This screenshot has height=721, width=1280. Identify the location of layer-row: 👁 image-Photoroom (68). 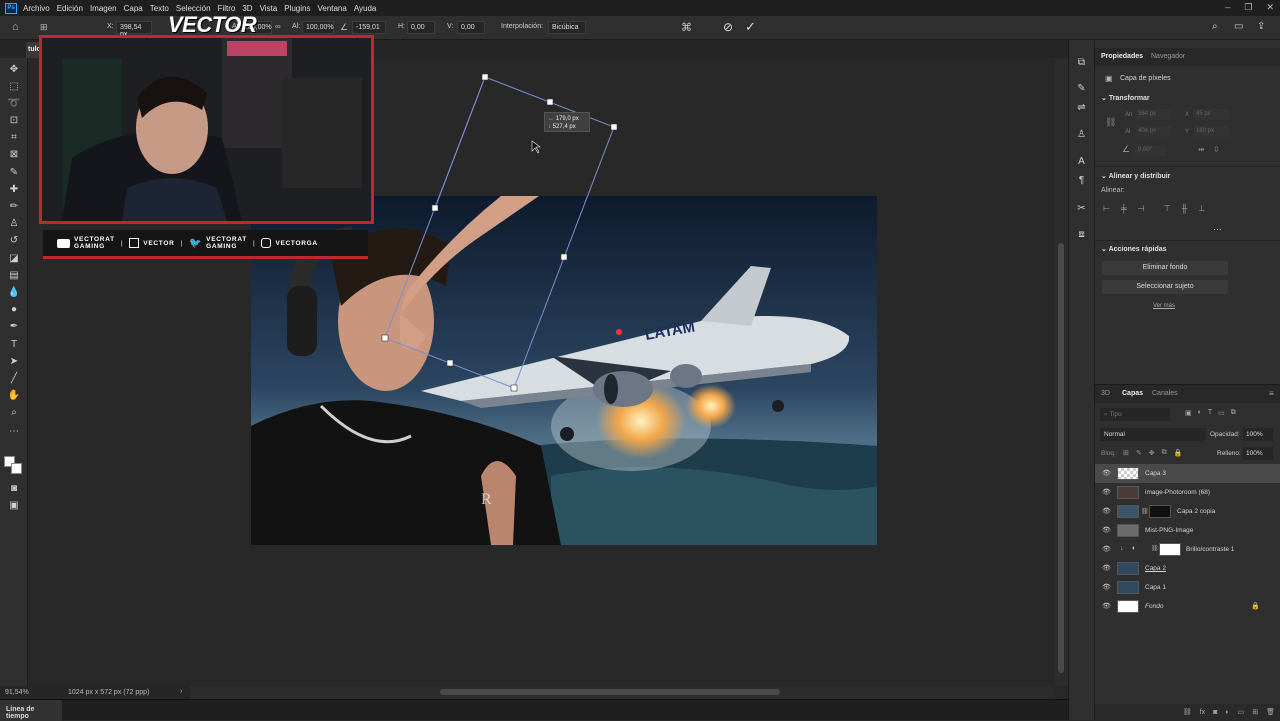
(1187, 492).